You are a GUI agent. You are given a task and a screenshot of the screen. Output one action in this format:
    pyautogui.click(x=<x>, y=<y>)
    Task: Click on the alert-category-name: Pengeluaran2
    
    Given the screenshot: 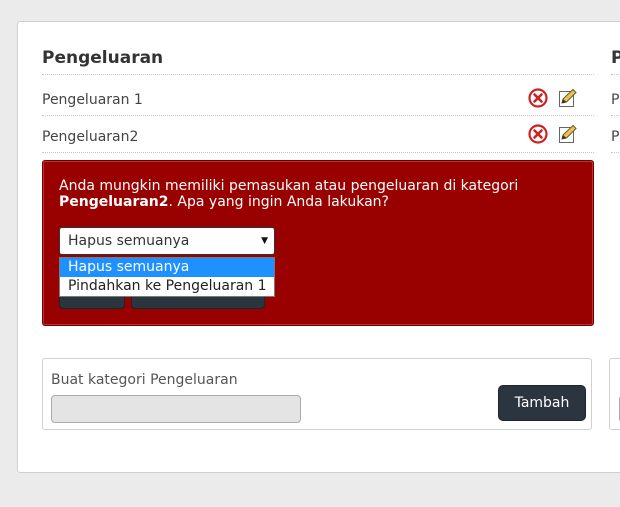 What is the action you would take?
    pyautogui.click(x=114, y=202)
    